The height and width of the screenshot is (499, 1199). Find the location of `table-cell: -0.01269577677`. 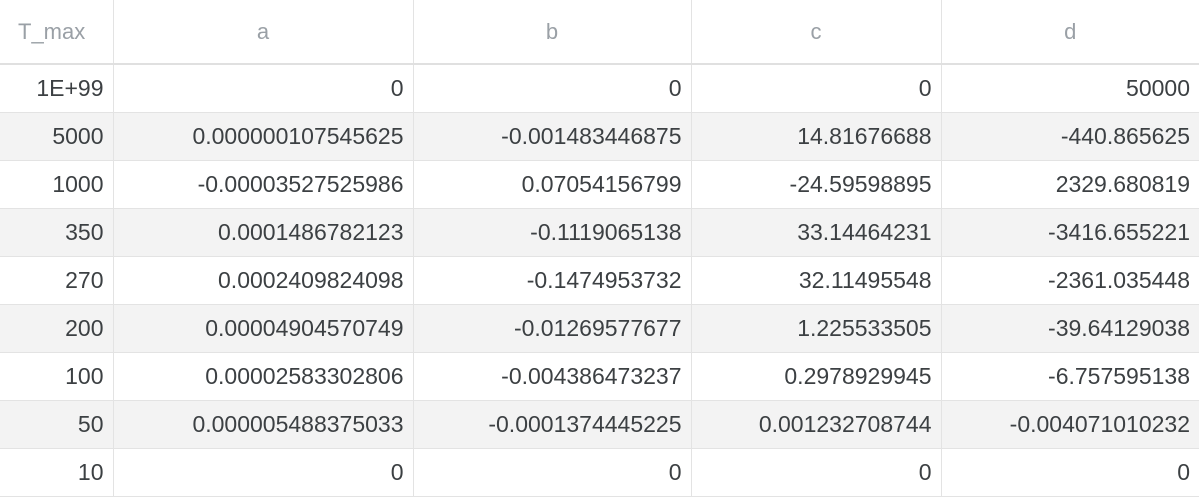

table-cell: -0.01269577677 is located at coordinates (552, 328).